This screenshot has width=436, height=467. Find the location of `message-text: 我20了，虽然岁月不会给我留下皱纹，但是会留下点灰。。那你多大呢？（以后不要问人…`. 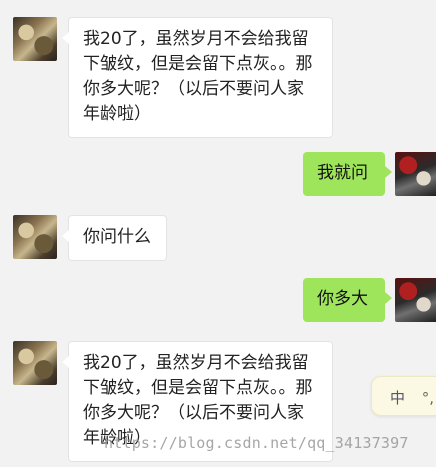

message-text: 我20了，虽然岁月不会给我留下皱纹，但是会留下点灰。。那你多大呢？（以后不要问人… is located at coordinates (198, 76).